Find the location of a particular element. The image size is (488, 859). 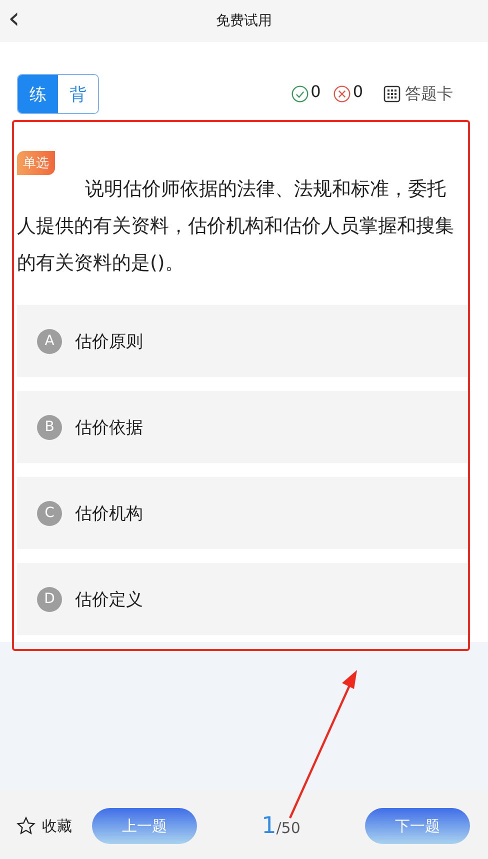

total-count: /50 is located at coordinates (288, 828).